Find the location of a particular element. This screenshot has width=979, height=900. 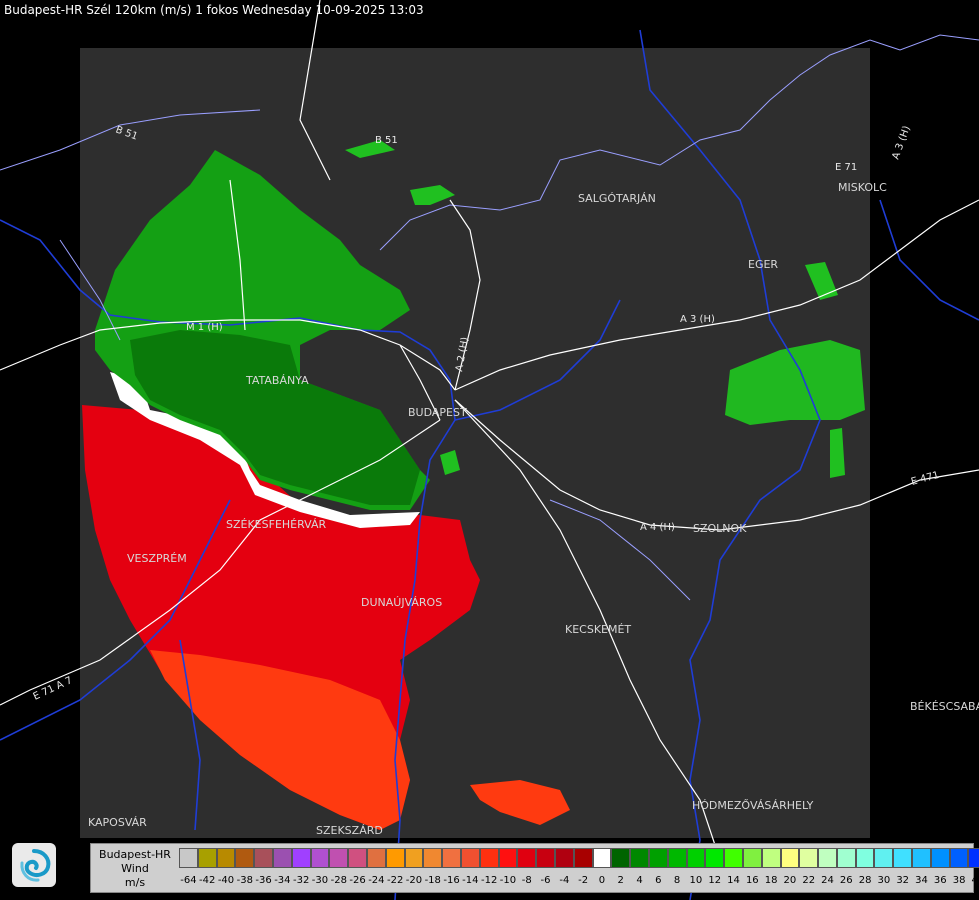

legend-tick-label: -10 is located at coordinates (508, 880).